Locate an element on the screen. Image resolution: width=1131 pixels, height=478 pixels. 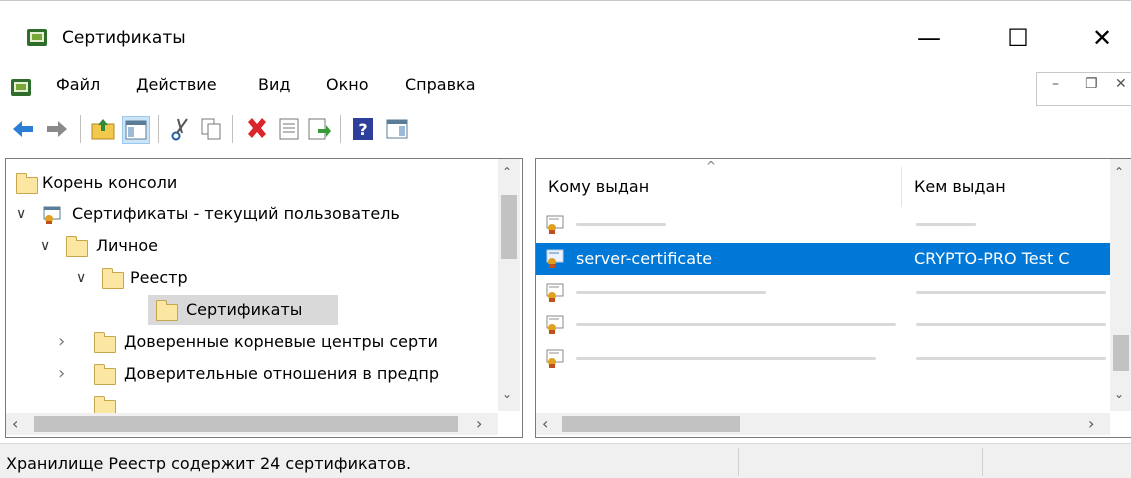
menu-help: Справка is located at coordinates (440, 84).